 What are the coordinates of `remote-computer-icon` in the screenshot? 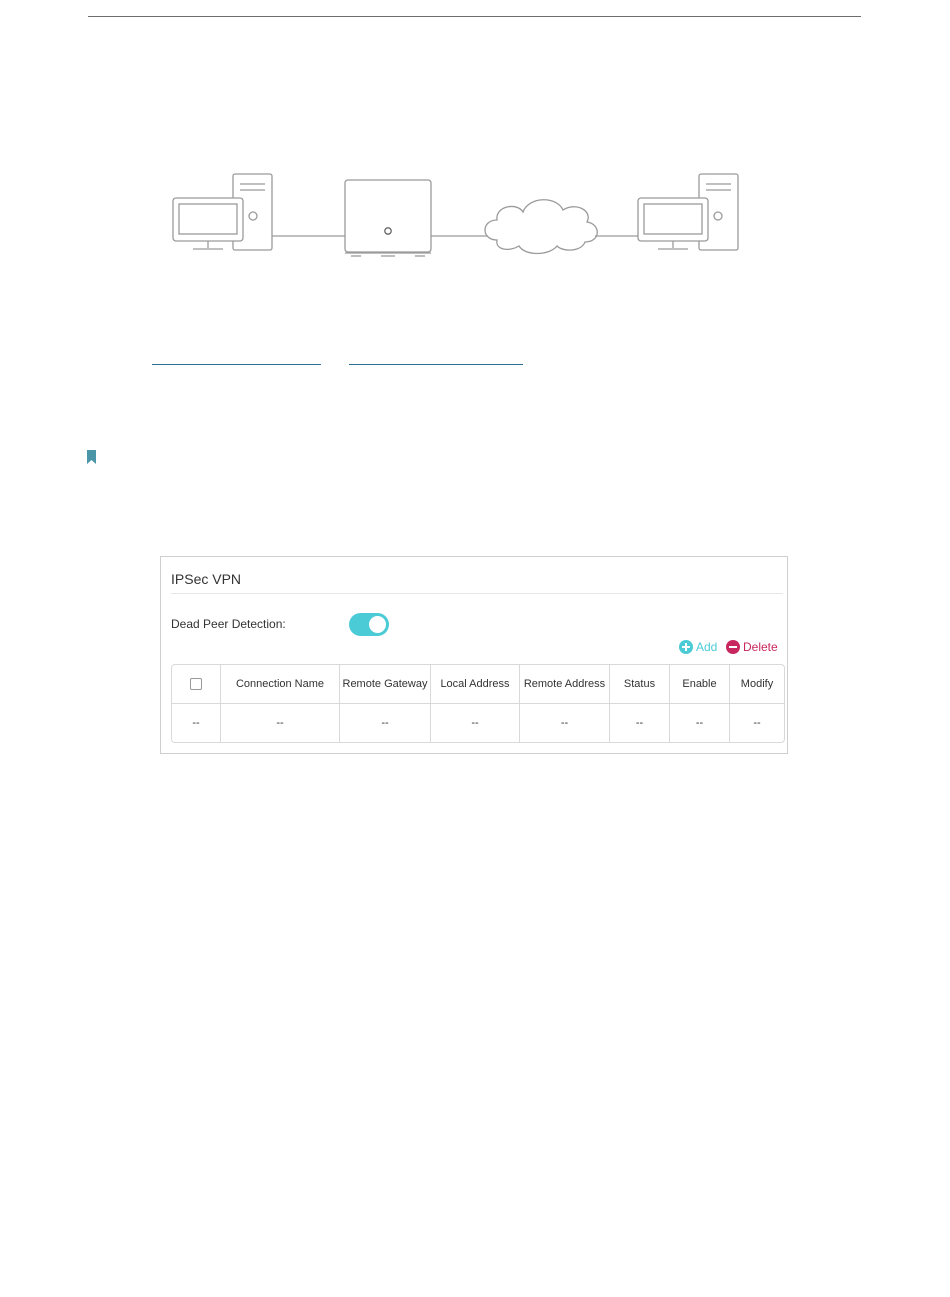 It's located at (688, 212).